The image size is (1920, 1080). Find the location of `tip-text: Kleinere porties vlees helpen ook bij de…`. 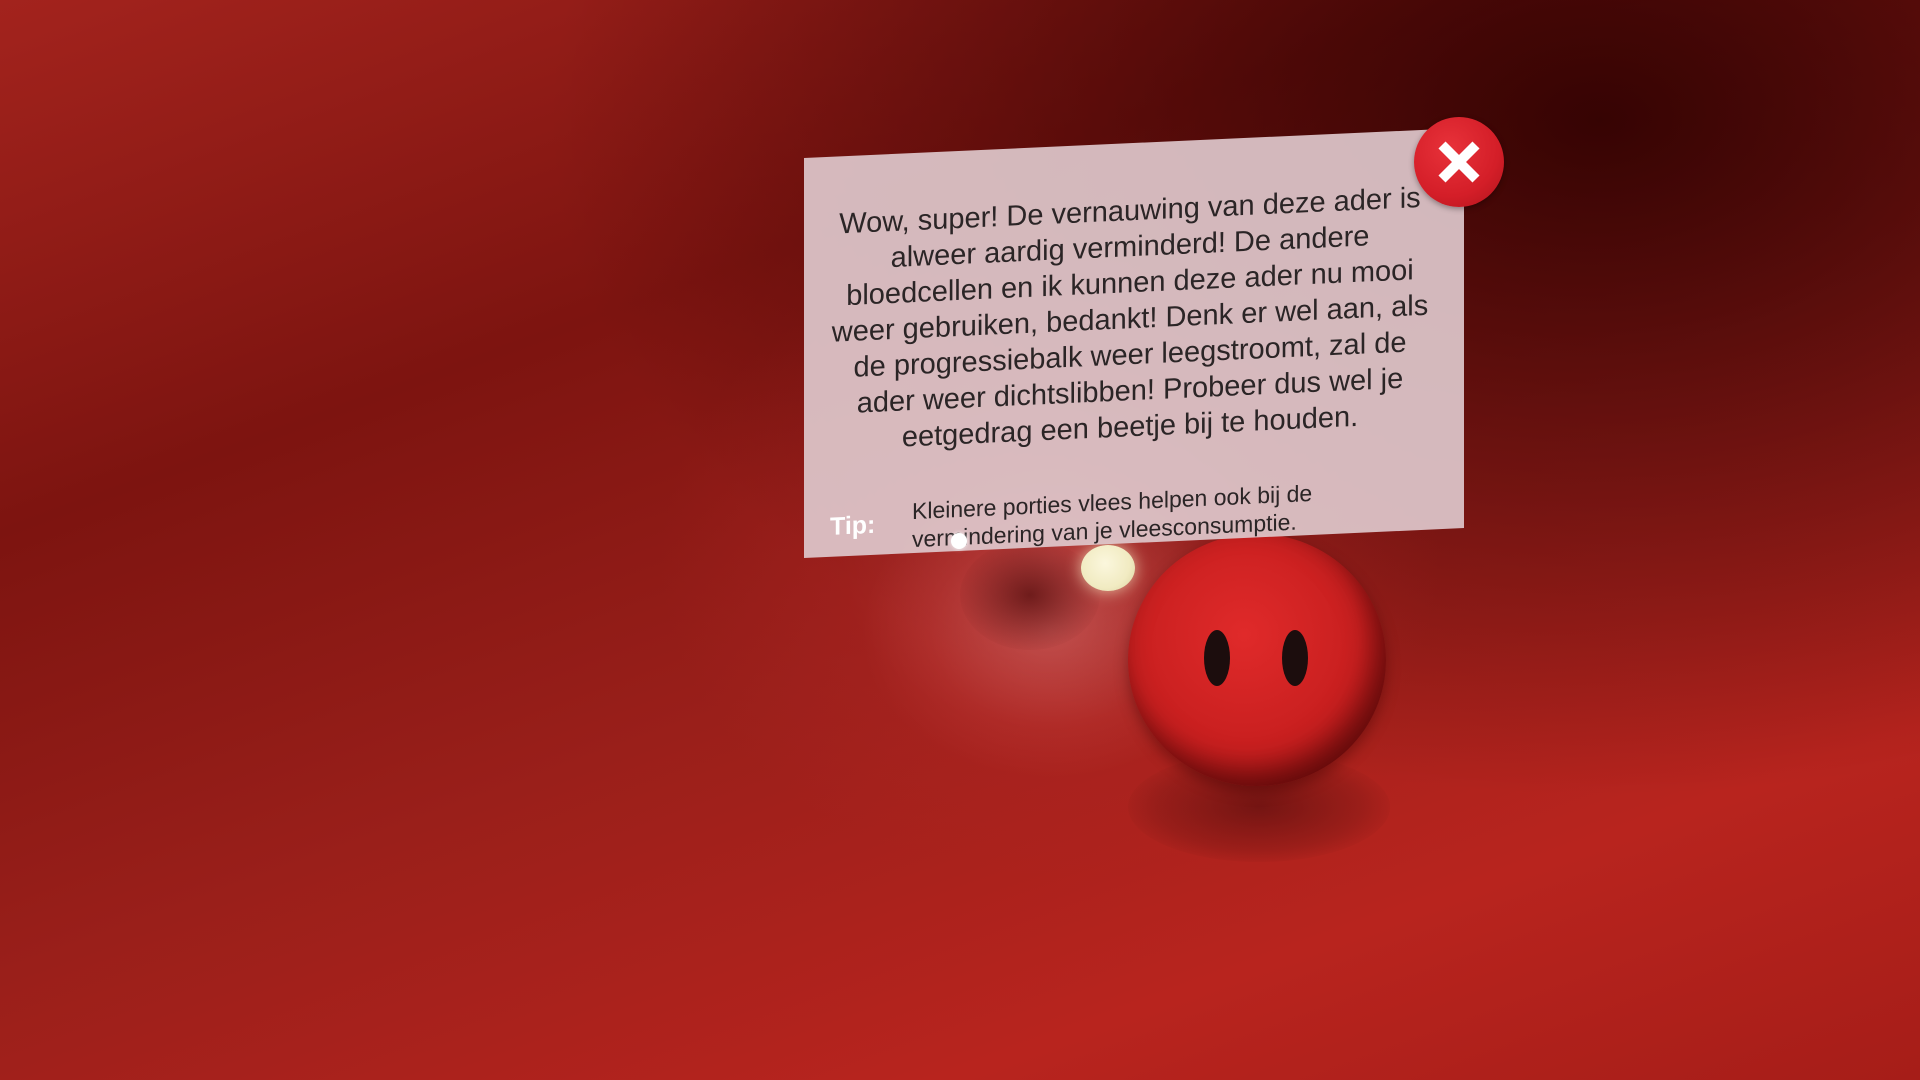

tip-text: Kleinere porties vlees helpen ook bij de… is located at coordinates (1112, 516).